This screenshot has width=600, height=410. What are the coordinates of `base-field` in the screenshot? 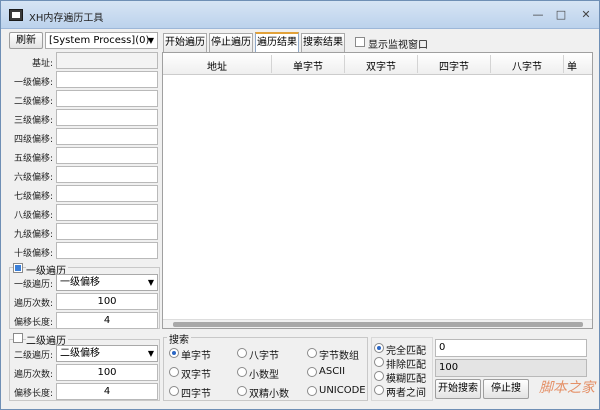 It's located at (107, 60).